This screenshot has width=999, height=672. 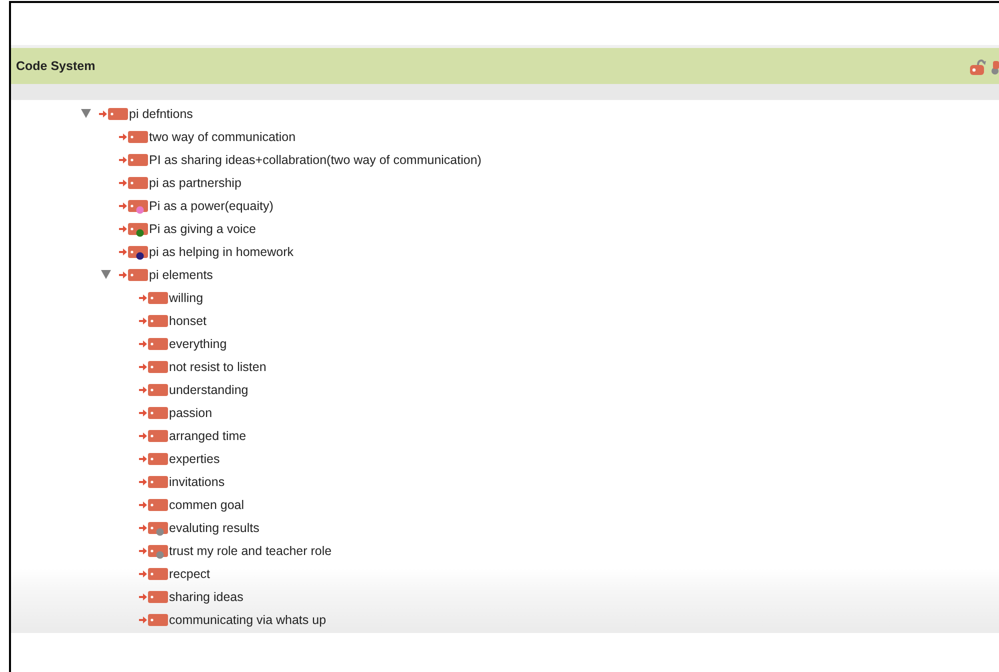 I want to click on code-label: invitations, so click(x=197, y=481).